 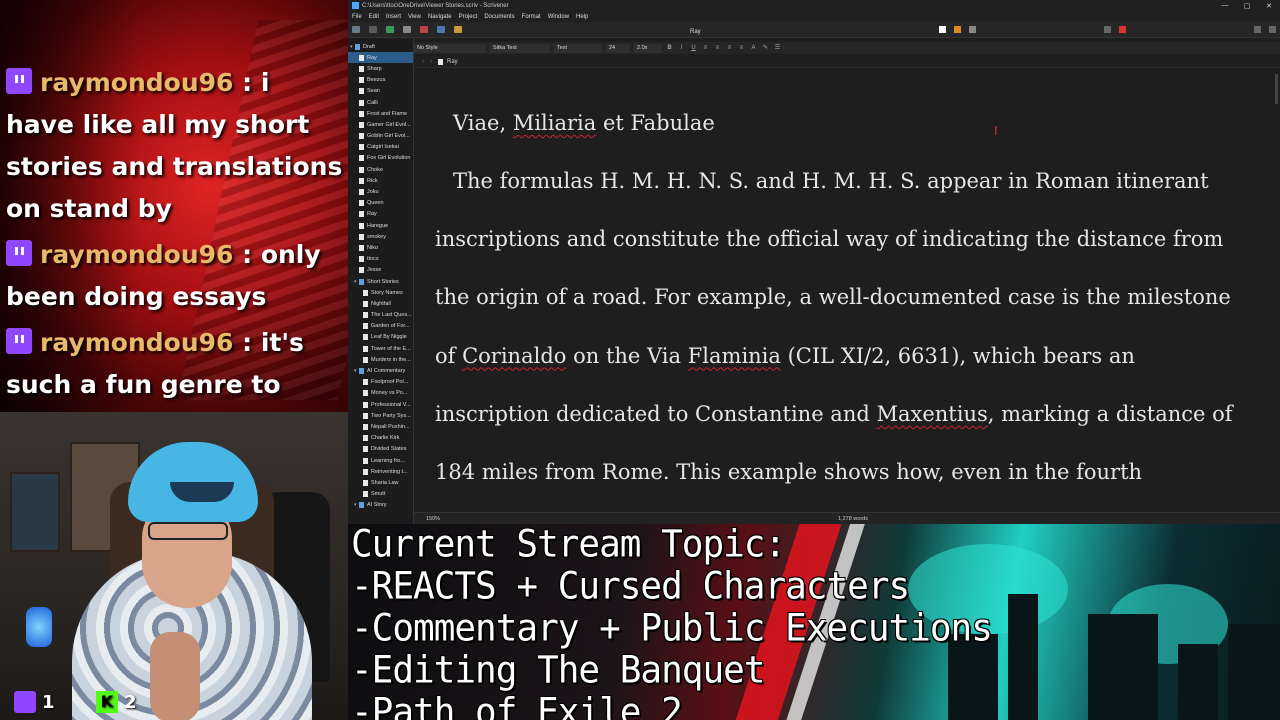 What do you see at coordinates (1225, 6) in the screenshot?
I see `minimize-button: —` at bounding box center [1225, 6].